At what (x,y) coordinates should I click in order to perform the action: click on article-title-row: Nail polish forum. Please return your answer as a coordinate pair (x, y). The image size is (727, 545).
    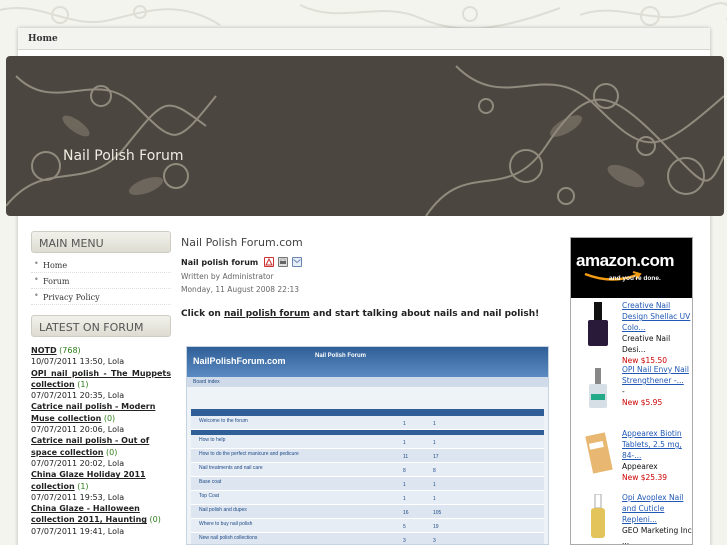
    Looking at the image, I should click on (371, 262).